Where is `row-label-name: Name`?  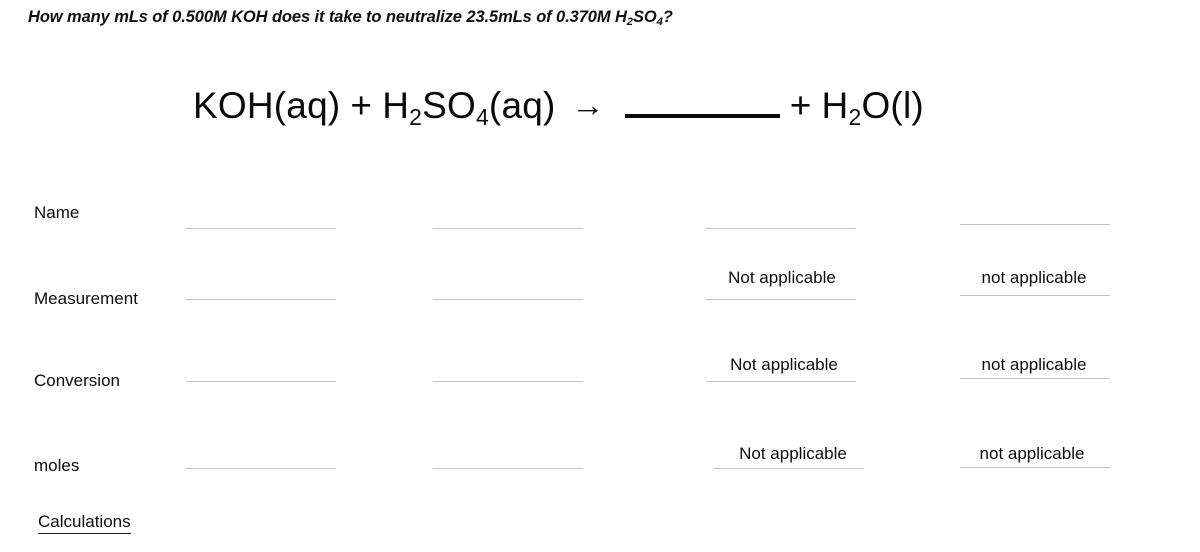
row-label-name: Name is located at coordinates (57, 212).